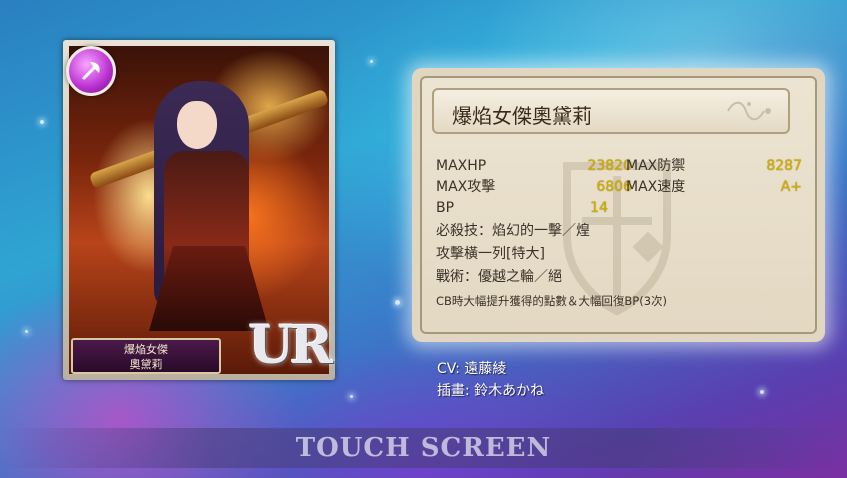 The width and height of the screenshot is (847, 478). Describe the element at coordinates (552, 301) in the screenshot. I see `tactic-description: CB時大幅提升獲得的點數＆大幅回復BP(3次)` at that location.